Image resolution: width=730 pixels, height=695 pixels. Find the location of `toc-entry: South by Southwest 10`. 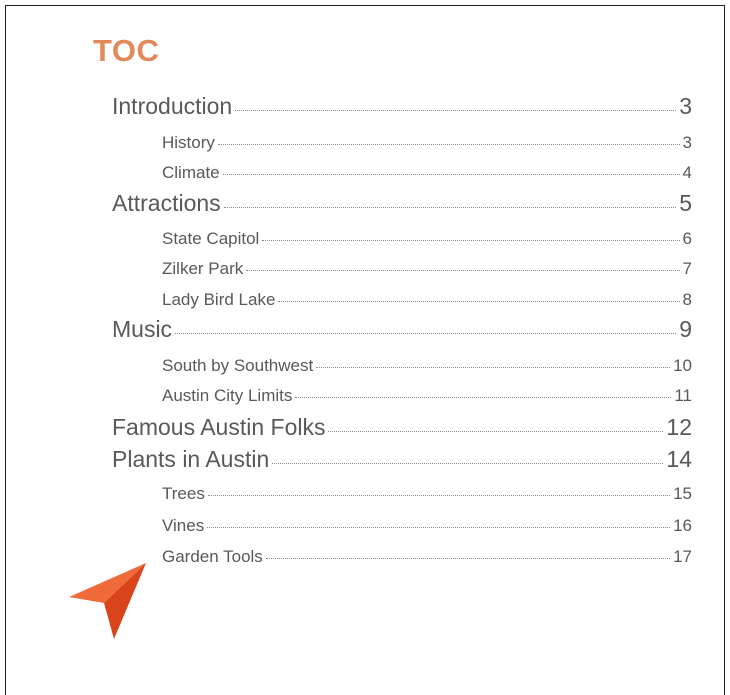

toc-entry: South by Southwest 10 is located at coordinates (427, 368).